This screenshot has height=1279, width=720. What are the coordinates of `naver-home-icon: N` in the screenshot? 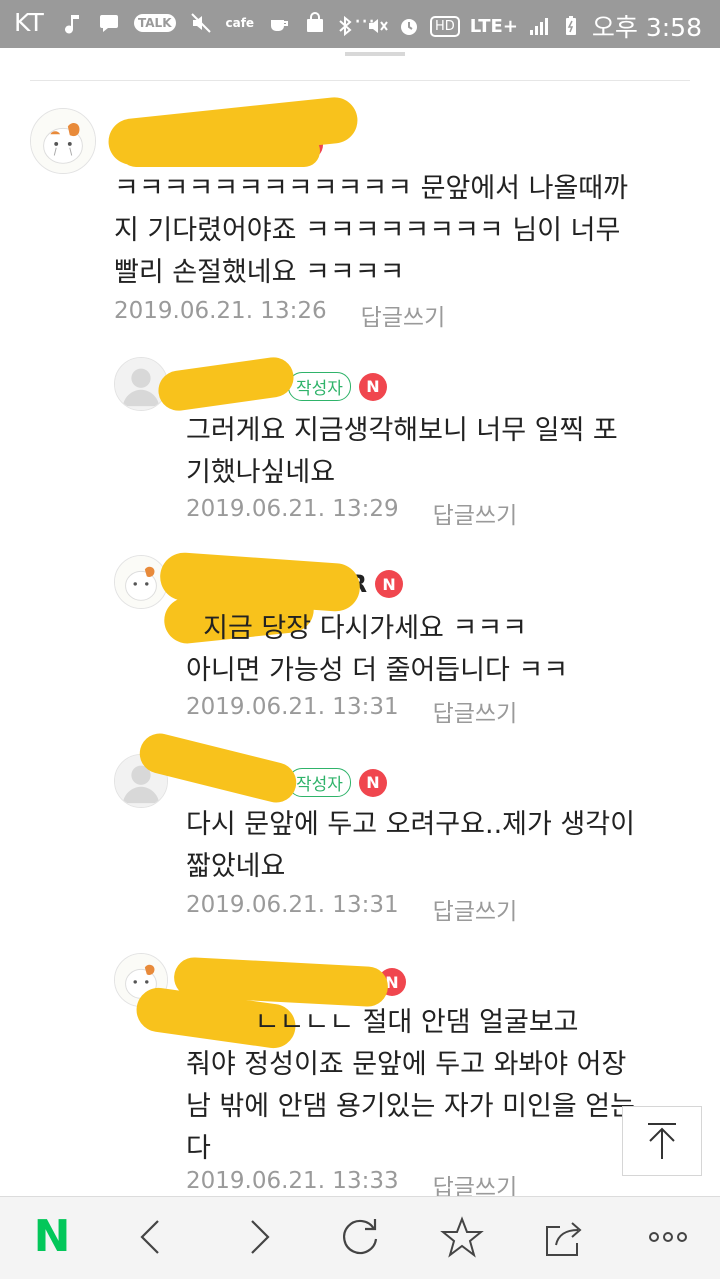 It's located at (52, 1236).